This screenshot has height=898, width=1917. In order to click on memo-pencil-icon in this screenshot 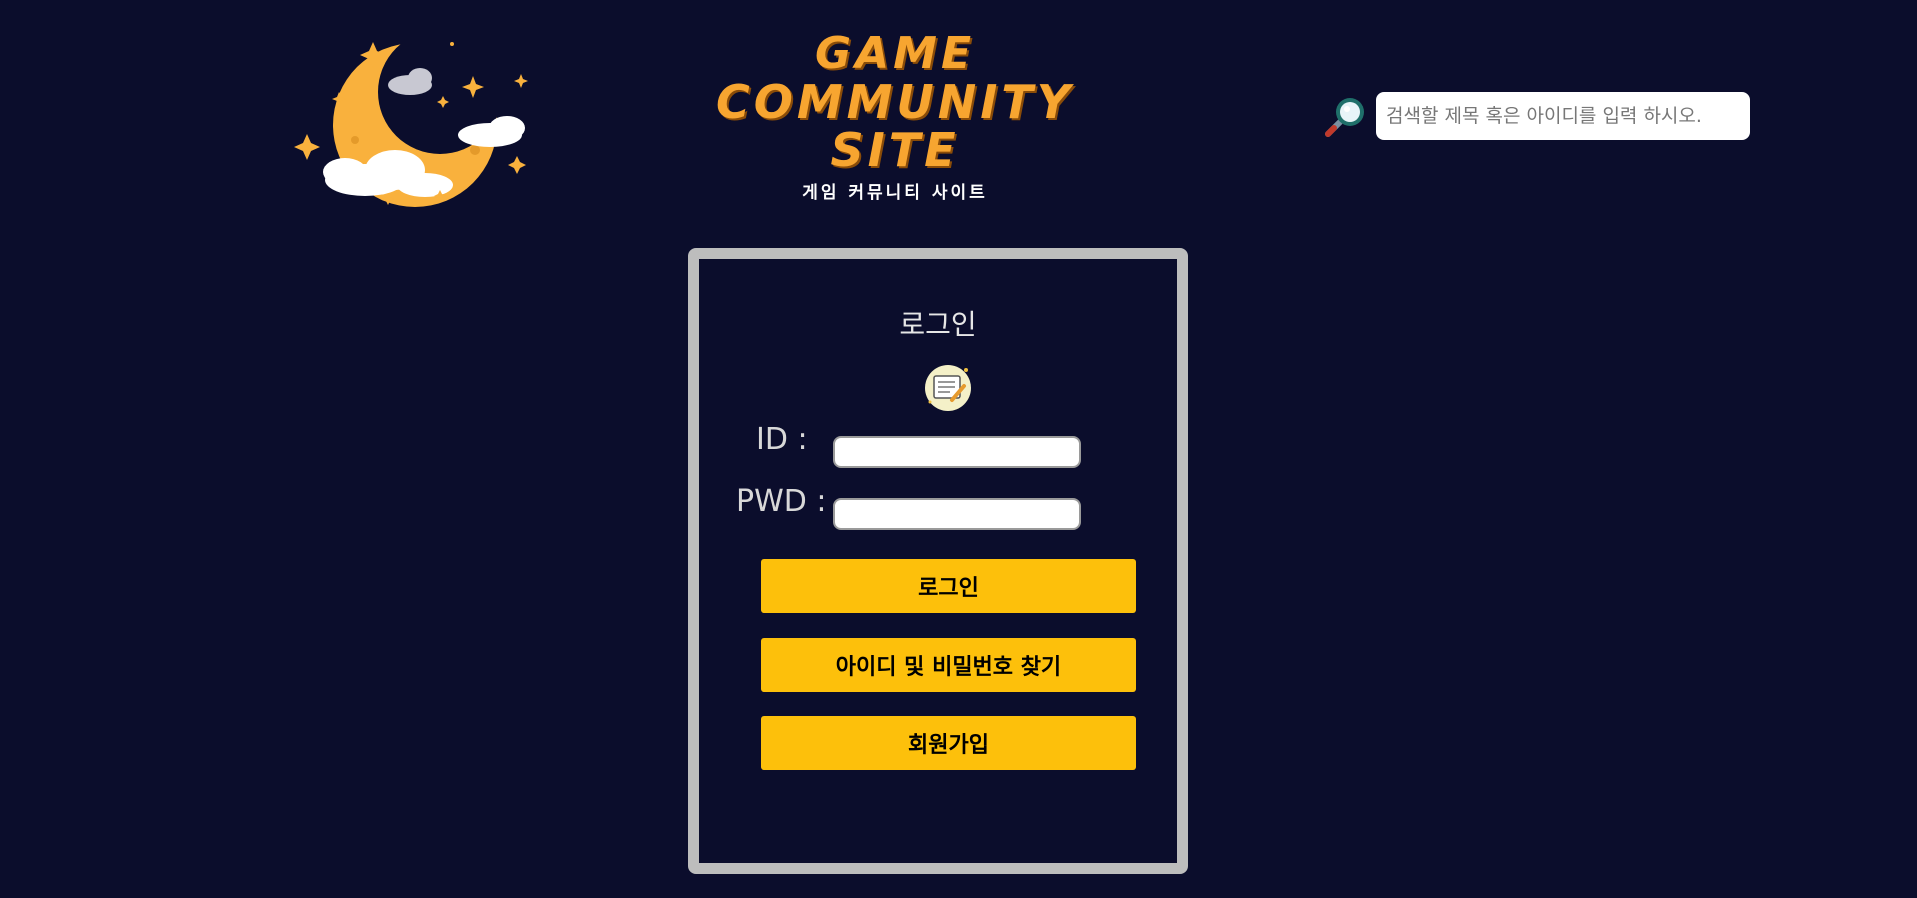, I will do `click(948, 388)`.